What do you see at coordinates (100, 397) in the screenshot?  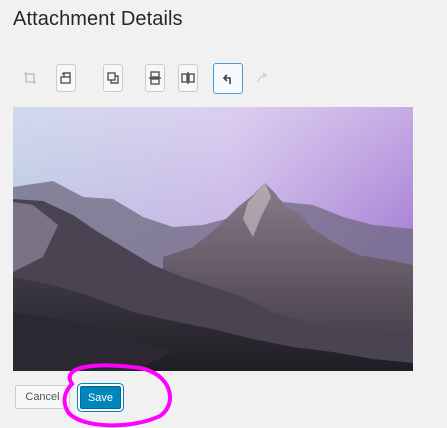 I see `save-button: Save` at bounding box center [100, 397].